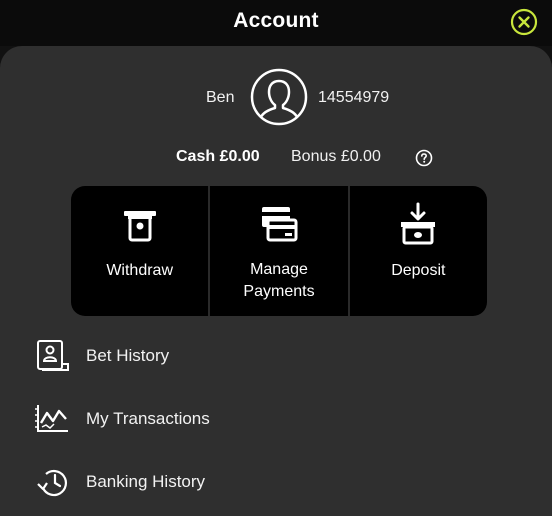 This screenshot has width=552, height=516. Describe the element at coordinates (354, 97) in the screenshot. I see `user-id: 14554979` at that location.